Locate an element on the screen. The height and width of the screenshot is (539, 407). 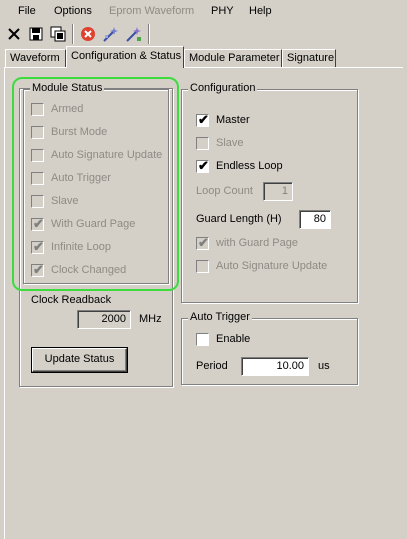
slave-label: Slave is located at coordinates (230, 143).